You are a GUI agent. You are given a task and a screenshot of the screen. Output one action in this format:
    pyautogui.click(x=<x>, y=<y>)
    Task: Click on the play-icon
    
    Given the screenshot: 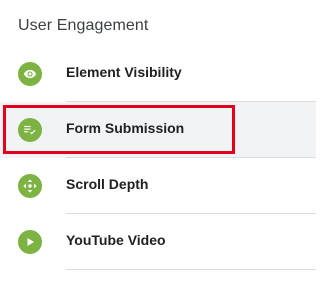 What is the action you would take?
    pyautogui.click(x=30, y=242)
    